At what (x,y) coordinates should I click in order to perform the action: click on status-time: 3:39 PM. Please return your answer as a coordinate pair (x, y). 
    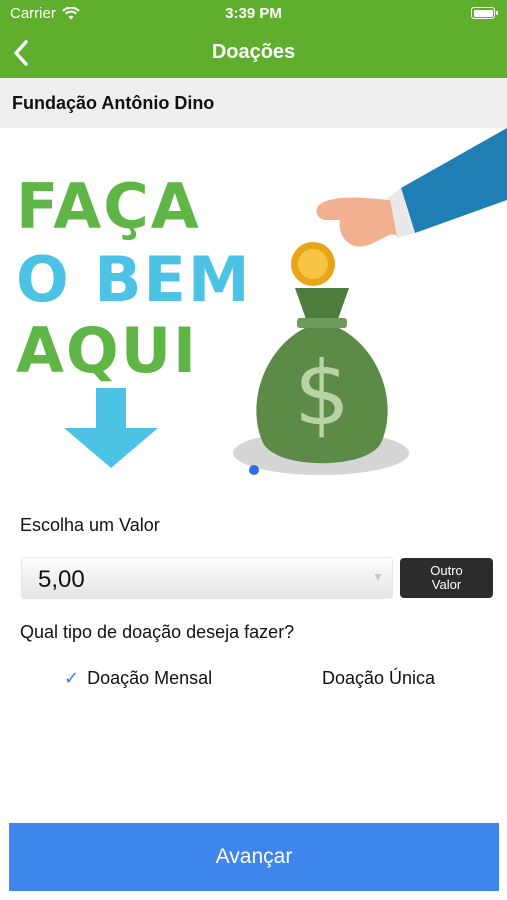
    Looking at the image, I should click on (253, 13).